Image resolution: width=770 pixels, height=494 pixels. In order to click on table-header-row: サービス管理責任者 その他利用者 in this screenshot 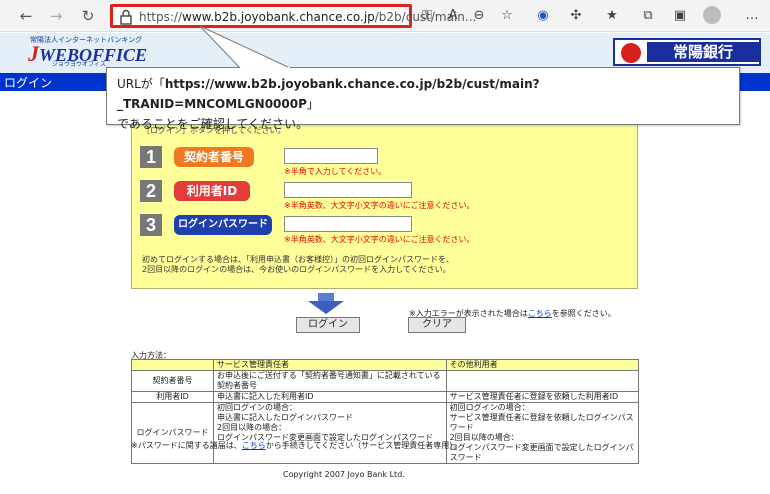, I will do `click(385, 365)`.